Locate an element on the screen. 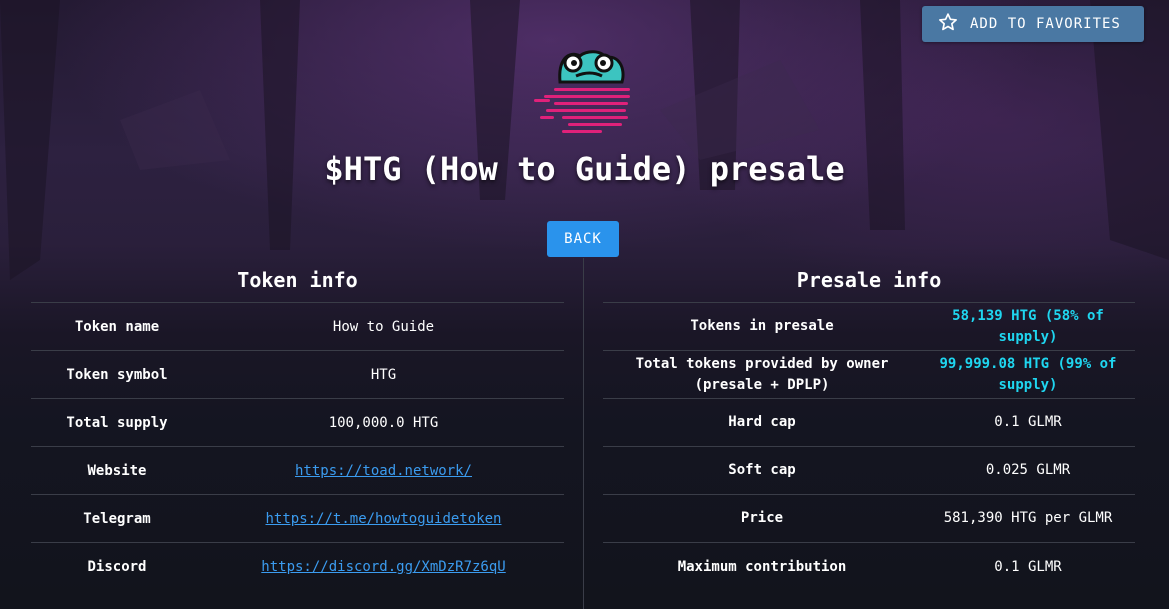  frog-logo is located at coordinates (582, 91).